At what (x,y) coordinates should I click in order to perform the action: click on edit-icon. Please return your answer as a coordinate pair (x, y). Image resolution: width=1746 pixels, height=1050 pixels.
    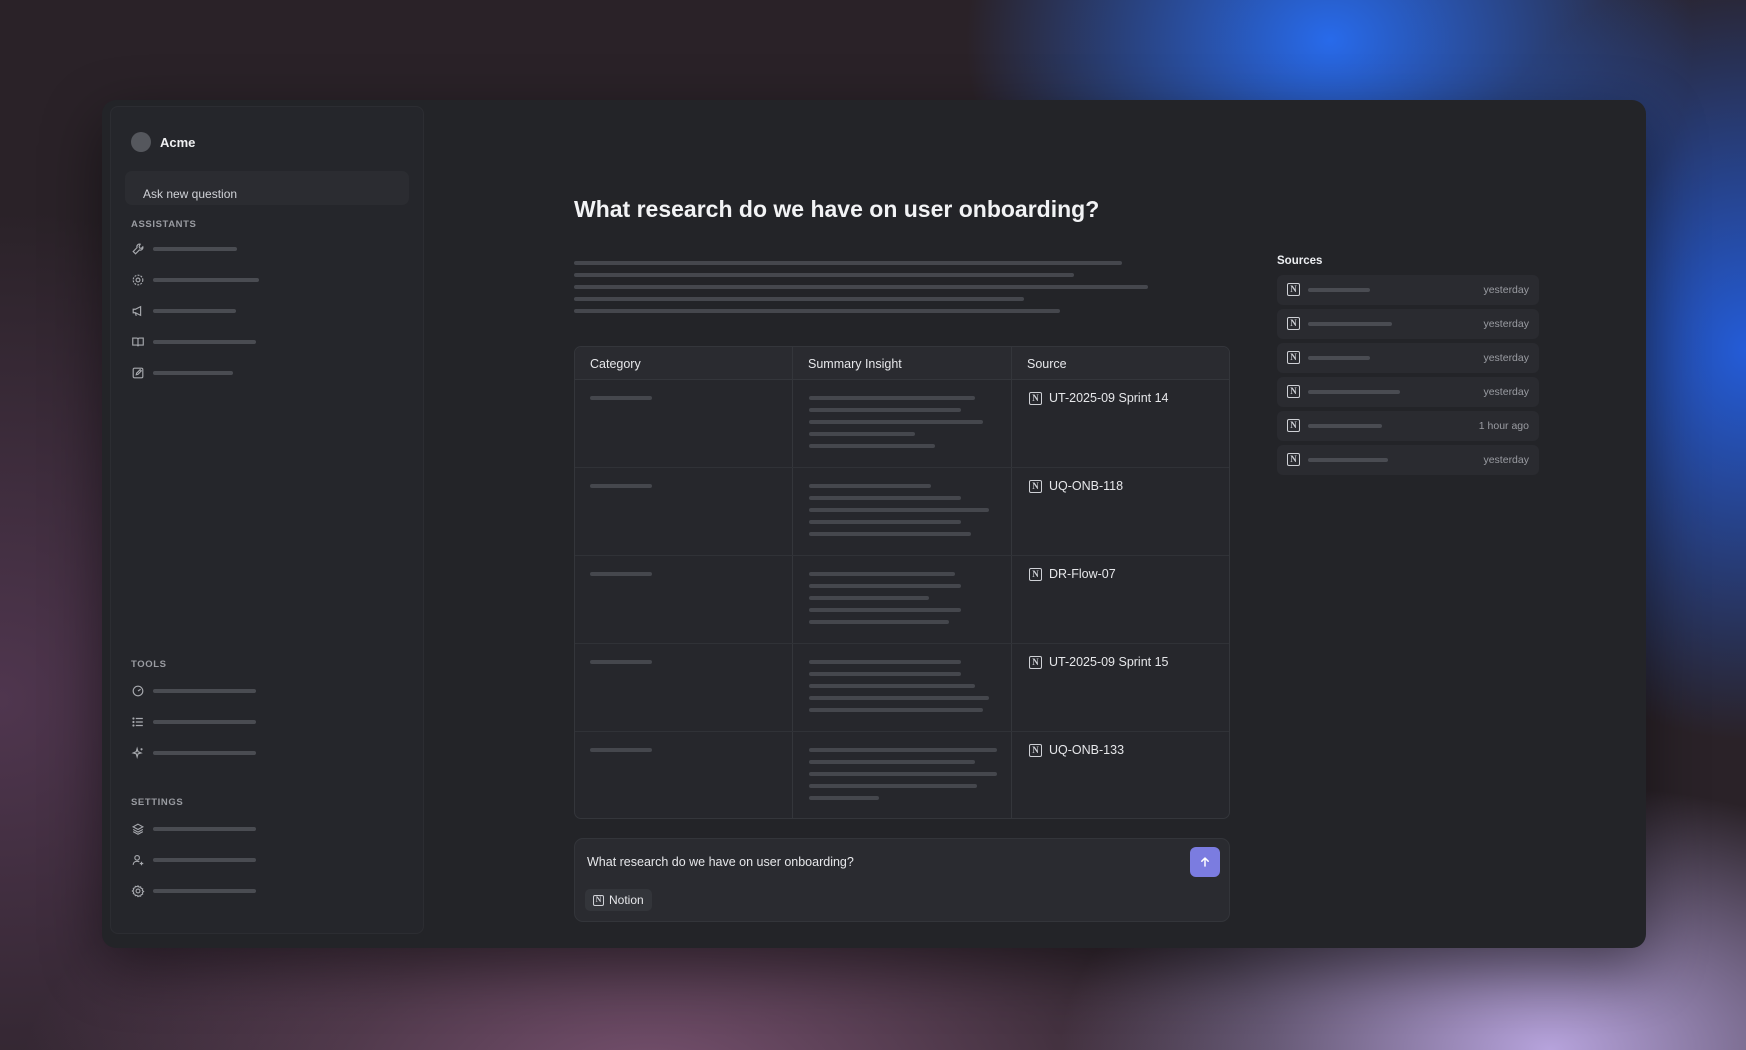
    Looking at the image, I should click on (138, 373).